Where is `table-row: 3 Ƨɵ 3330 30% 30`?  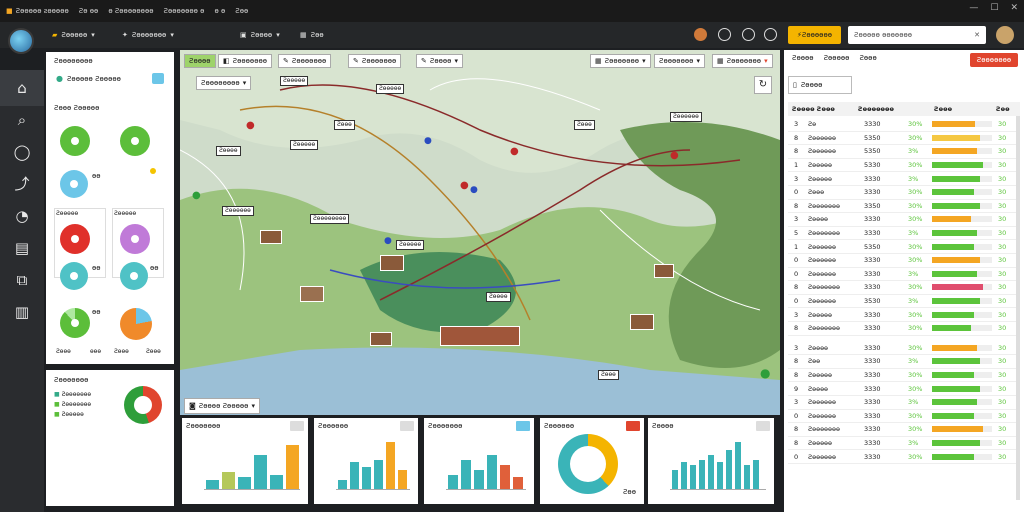
table-row: 3 Ƨɵ 3330 30% 30 is located at coordinates (904, 125).